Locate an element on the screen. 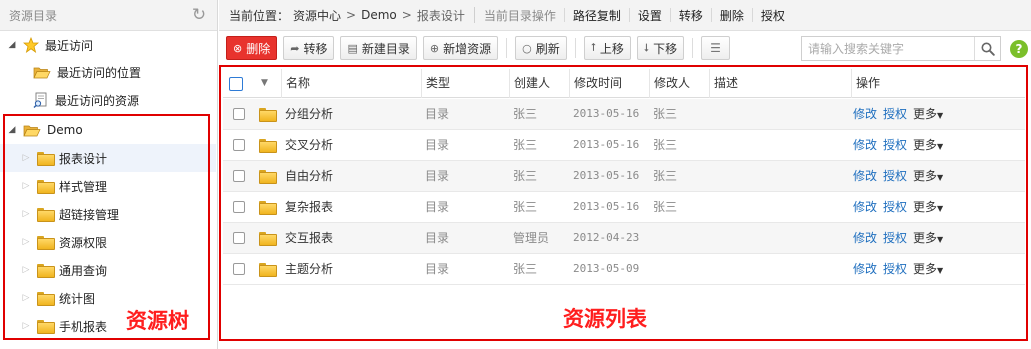  new-folder-button-label: 新建目录 is located at coordinates (385, 48).